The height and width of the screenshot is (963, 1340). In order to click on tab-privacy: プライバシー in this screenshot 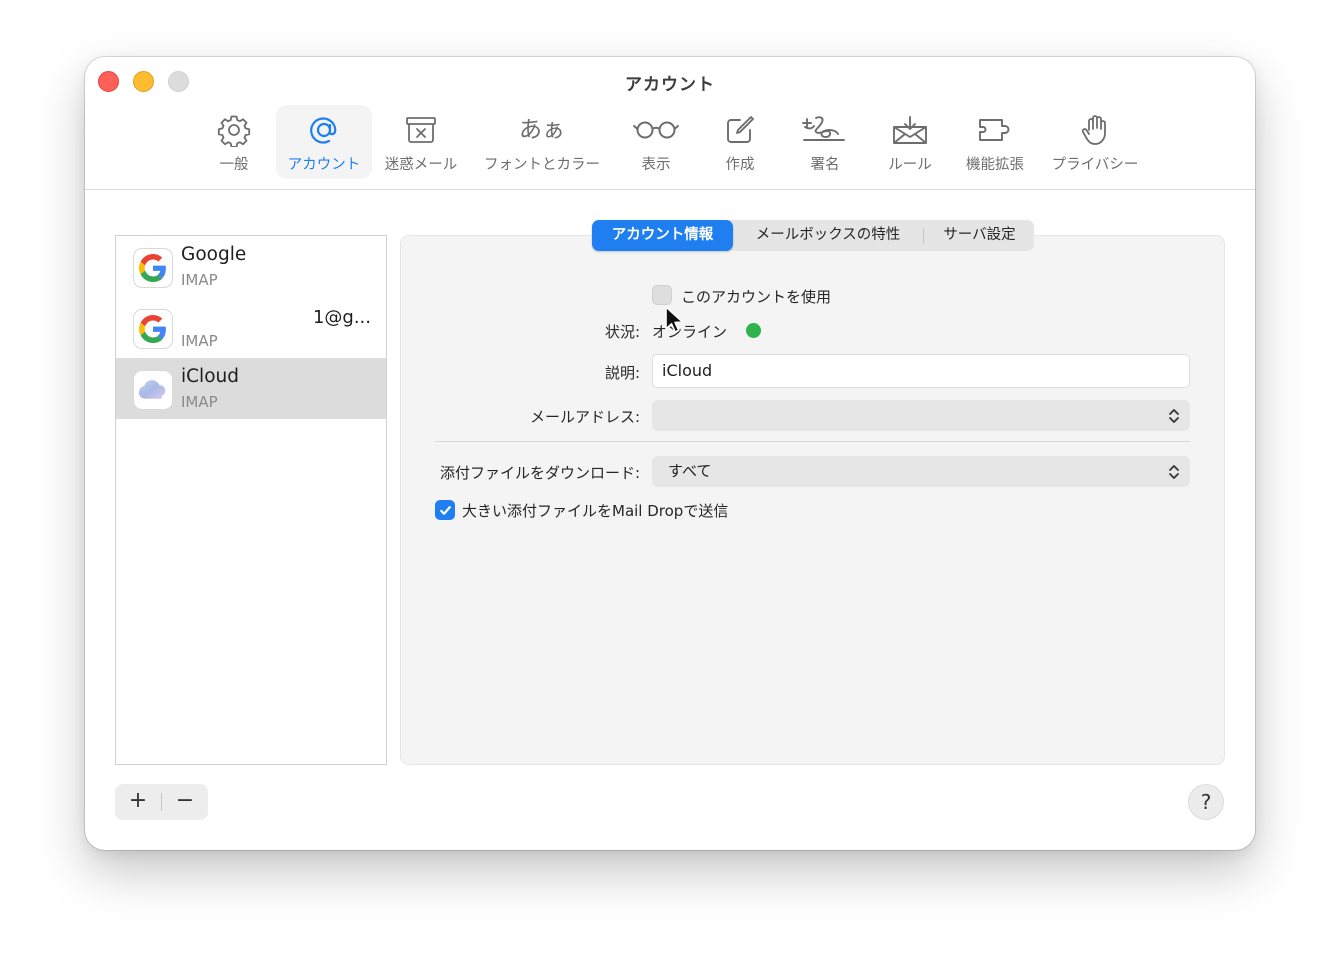, I will do `click(1095, 142)`.